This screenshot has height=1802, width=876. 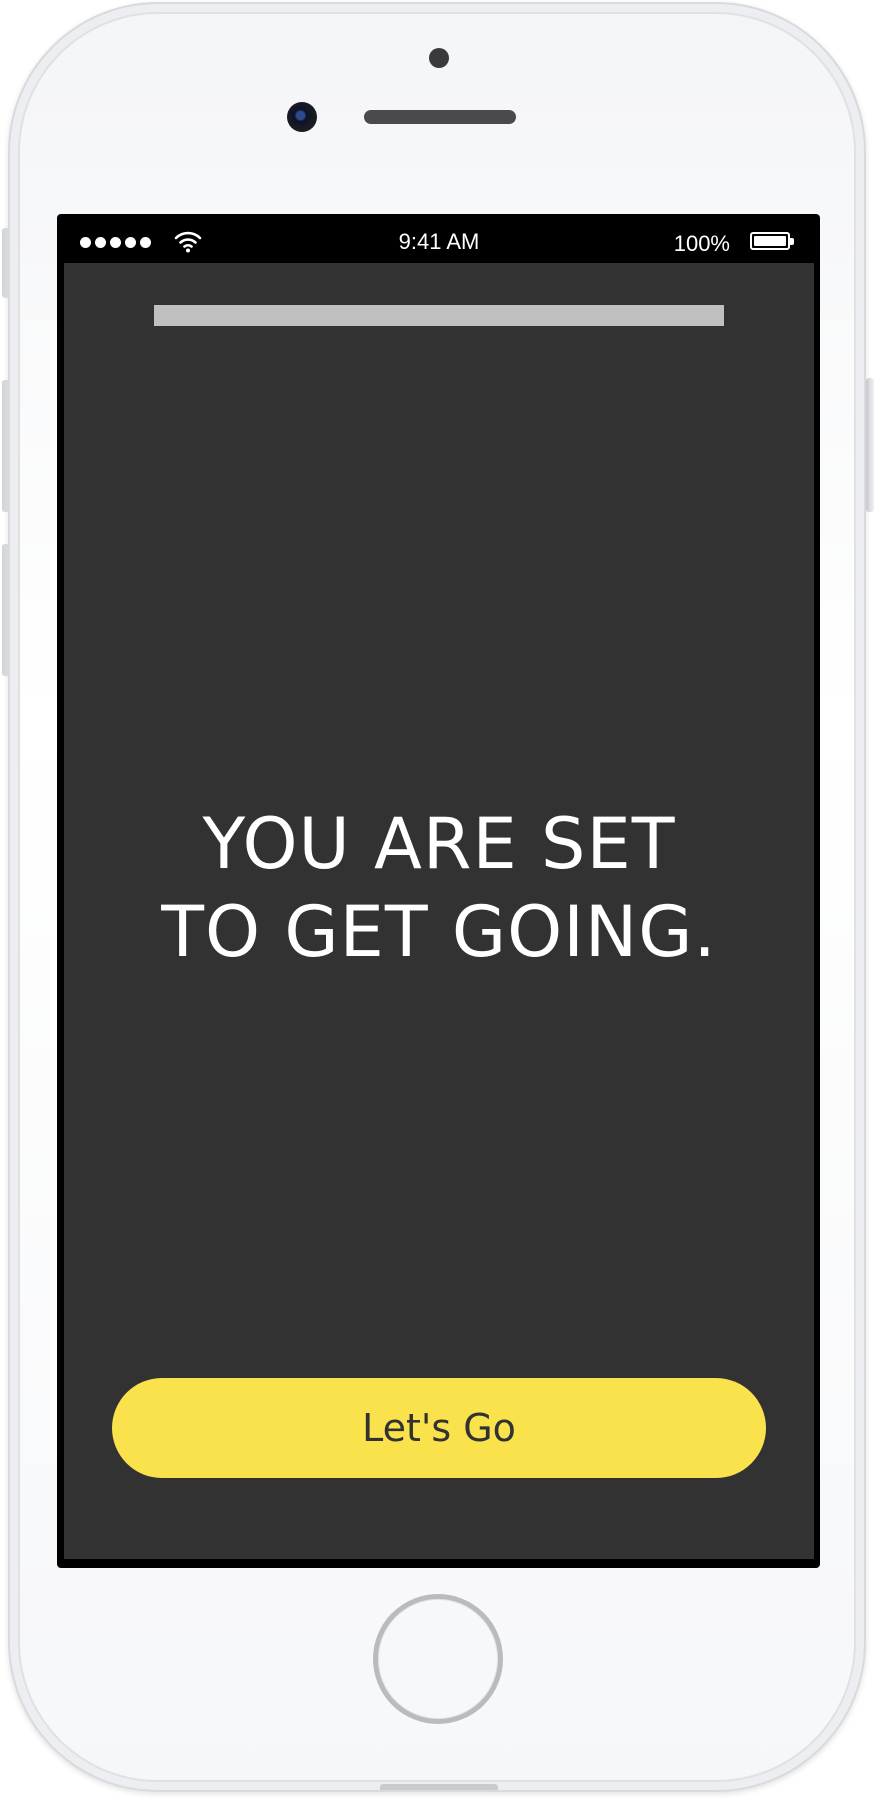 I want to click on completion-headline: YOU ARE SET TO GET GOING., so click(x=439, y=888).